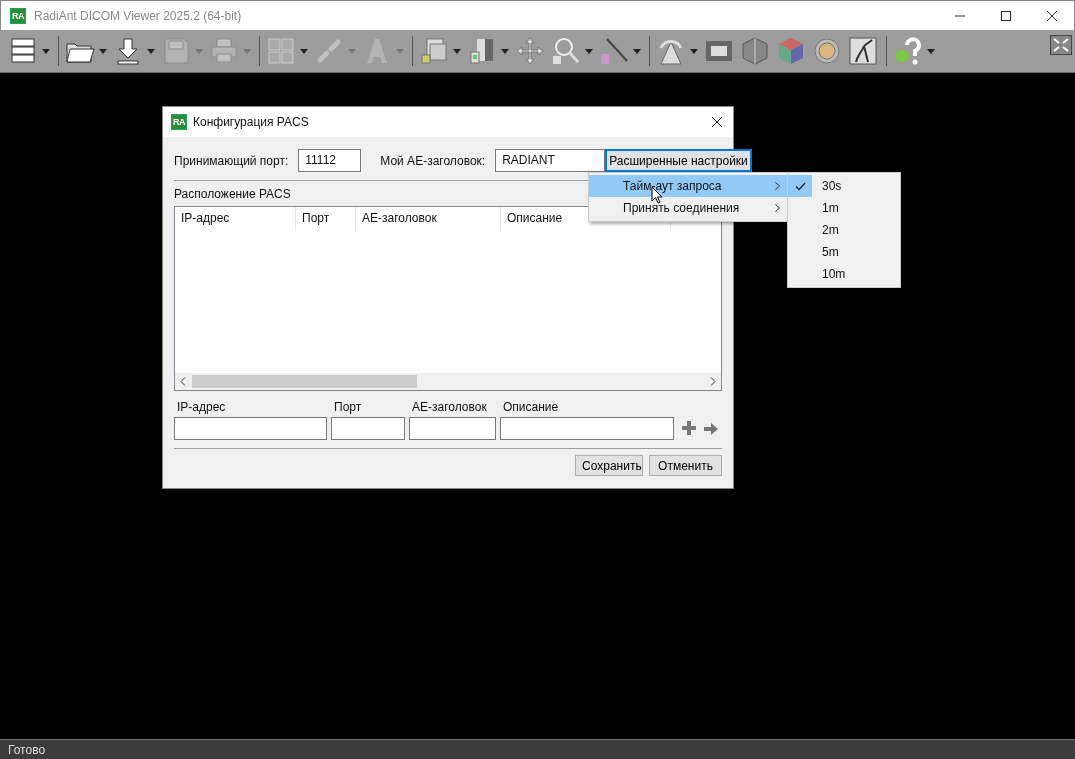 The image size is (1075, 759). What do you see at coordinates (235, 219) in the screenshot?
I see `column-header: IP-адрес` at bounding box center [235, 219].